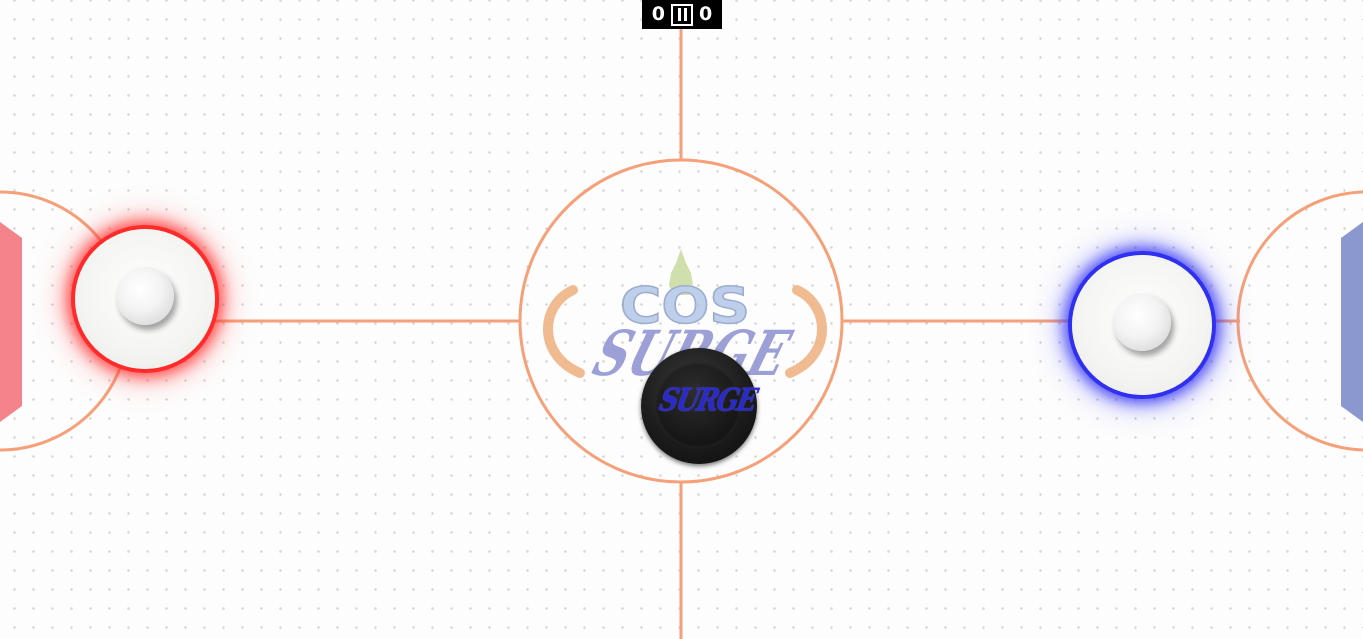  What do you see at coordinates (706, 14) in the screenshot?
I see `right-score: 0` at bounding box center [706, 14].